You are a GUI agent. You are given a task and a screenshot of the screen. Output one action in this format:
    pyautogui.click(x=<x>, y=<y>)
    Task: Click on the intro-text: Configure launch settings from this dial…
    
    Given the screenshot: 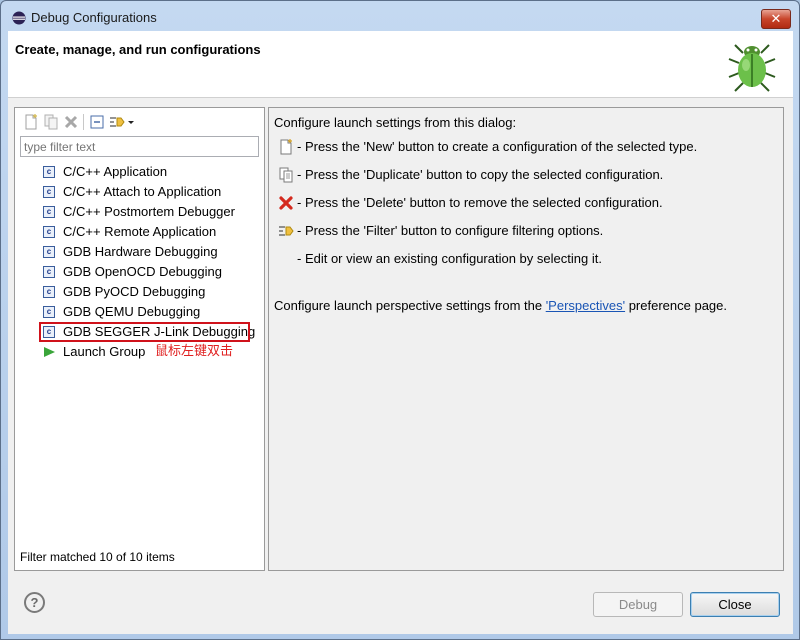 What is the action you would take?
    pyautogui.click(x=395, y=122)
    